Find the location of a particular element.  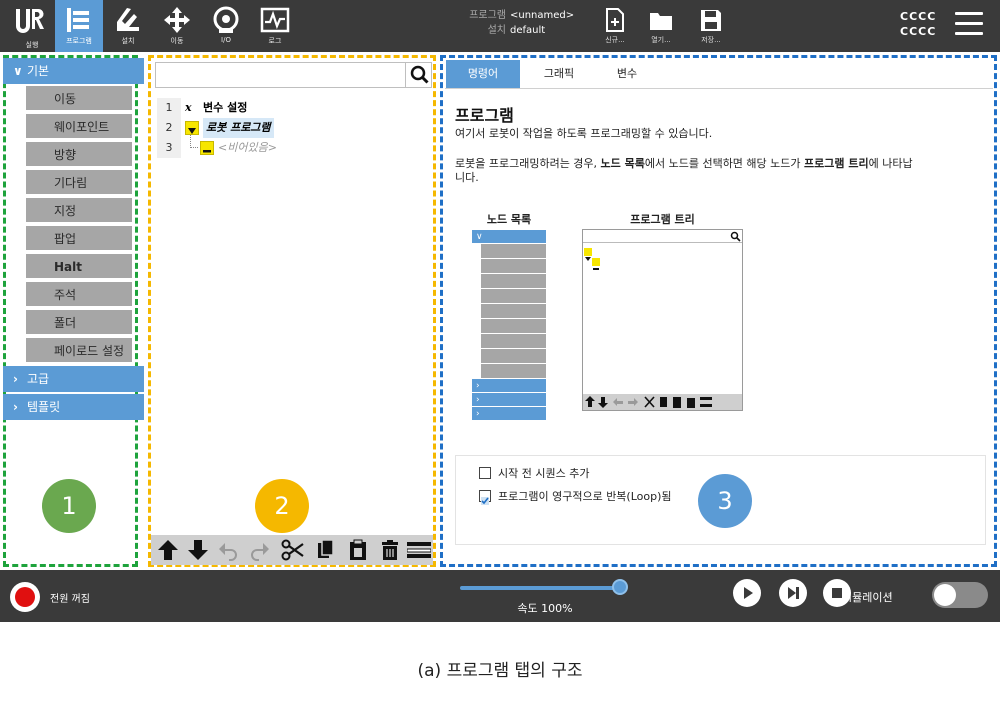

program-tree-search-button is located at coordinates (418, 75).